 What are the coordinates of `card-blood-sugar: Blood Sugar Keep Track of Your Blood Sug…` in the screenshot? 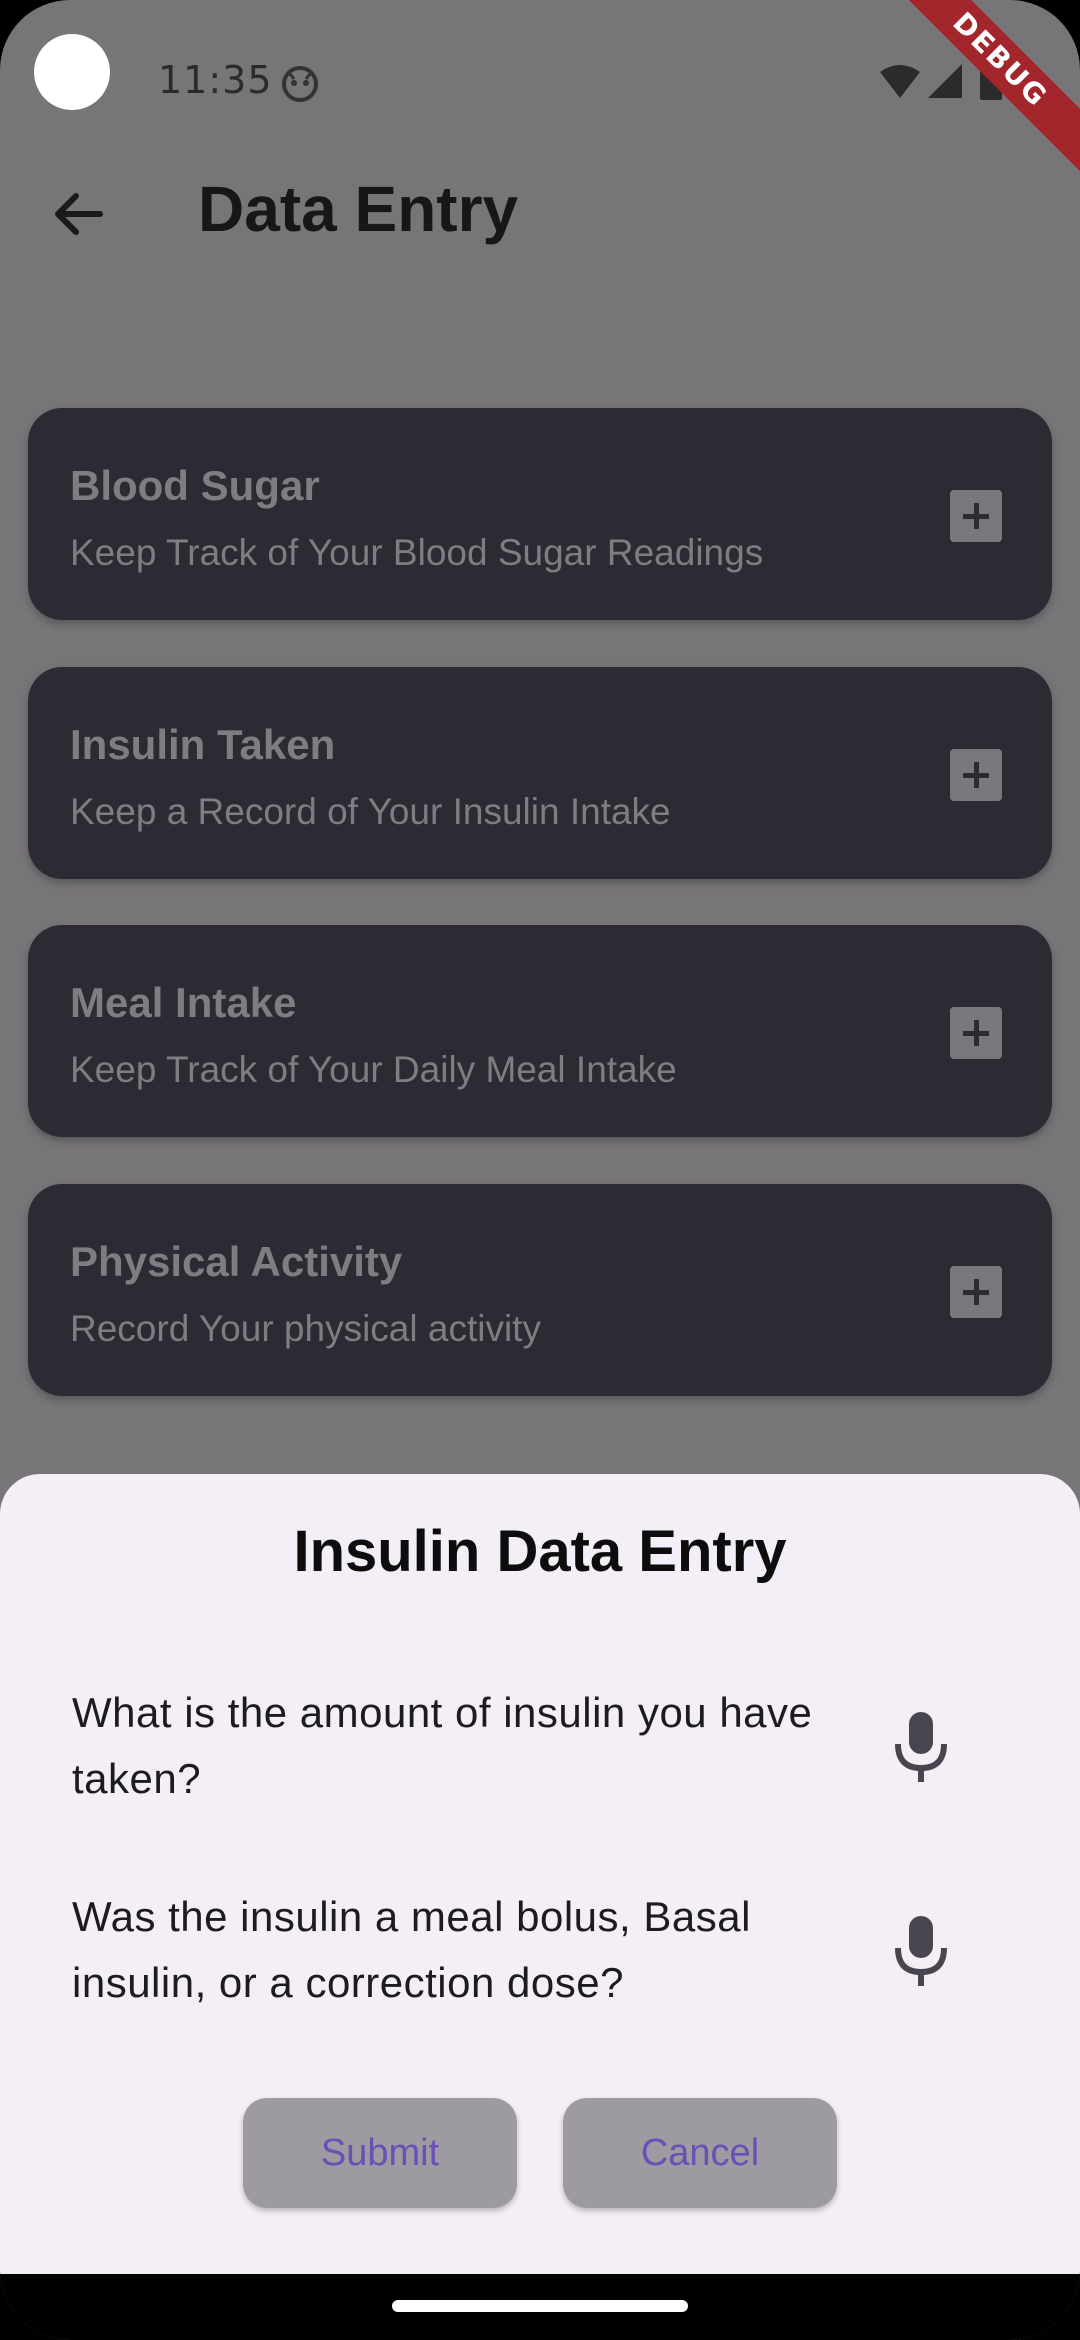 It's located at (540, 514).